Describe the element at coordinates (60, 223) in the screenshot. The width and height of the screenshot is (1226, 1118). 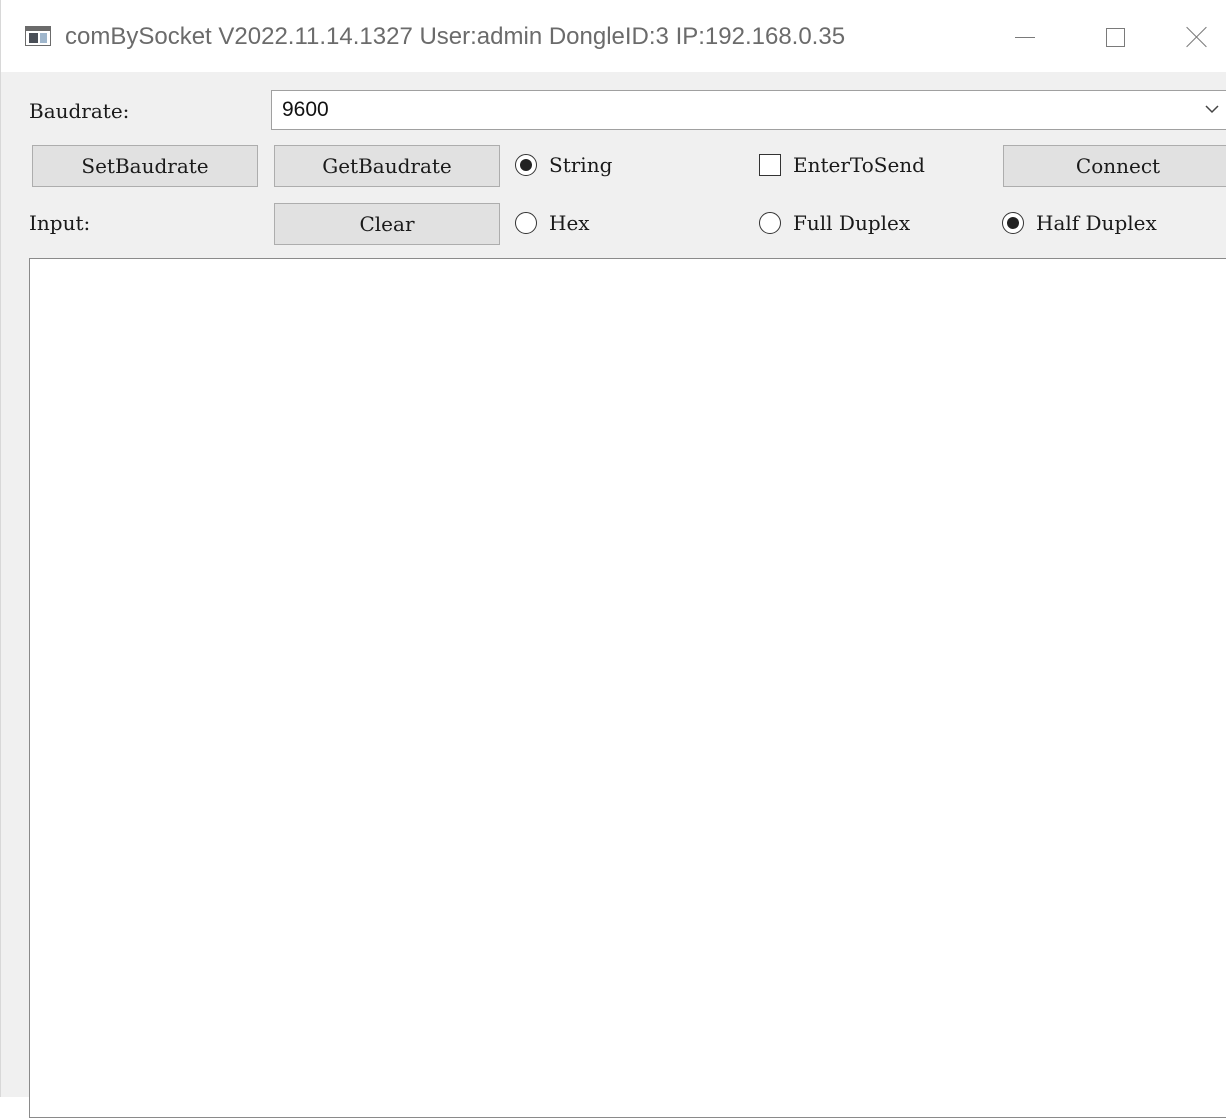
I see `input-label: Input:` at that location.